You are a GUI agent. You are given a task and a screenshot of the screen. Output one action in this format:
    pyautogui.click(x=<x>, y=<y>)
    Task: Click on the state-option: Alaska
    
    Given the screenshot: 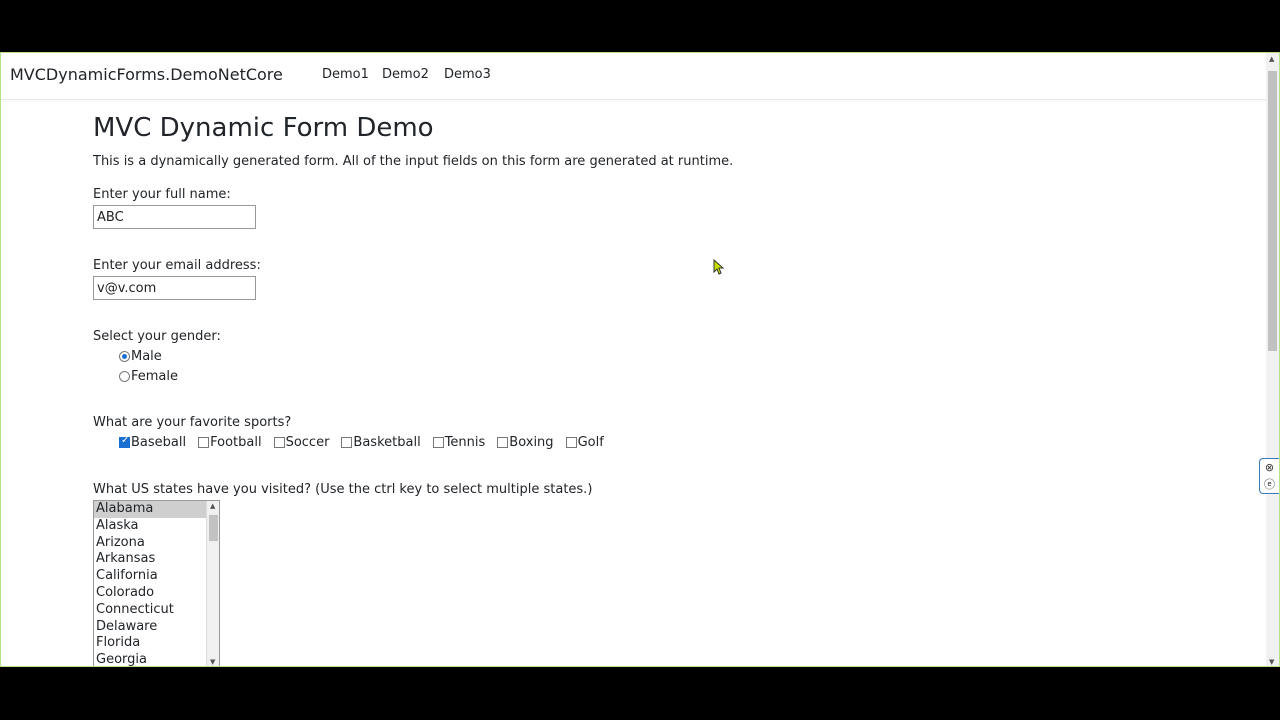 What is the action you would take?
    pyautogui.click(x=156, y=526)
    